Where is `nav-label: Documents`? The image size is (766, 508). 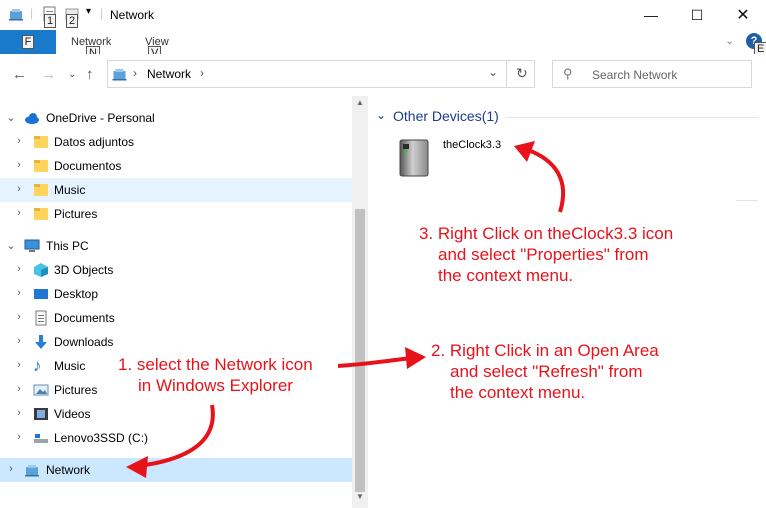 nav-label: Documents is located at coordinates (84, 318).